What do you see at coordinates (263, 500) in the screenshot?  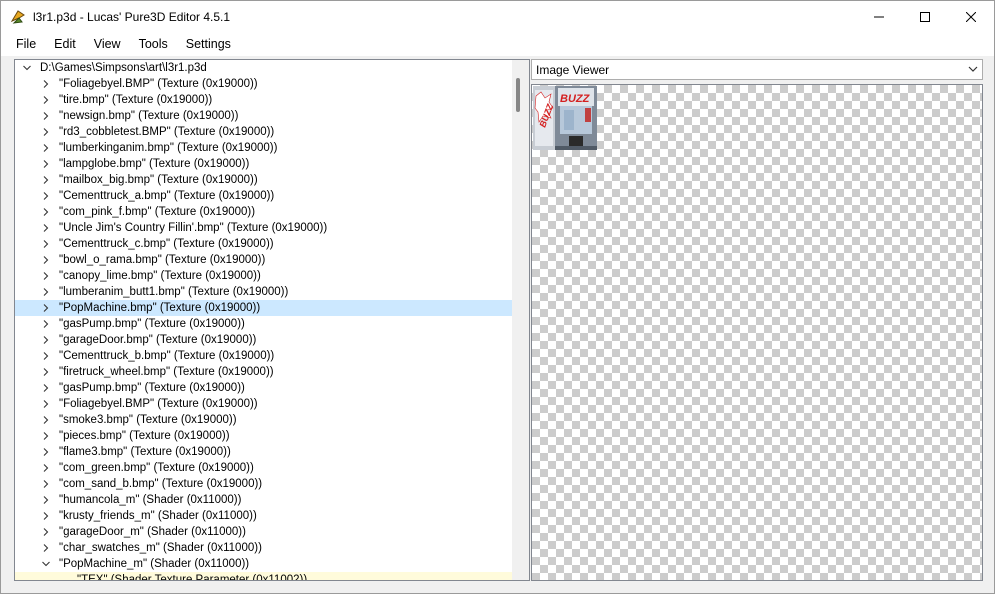 I see `tree-item: "humancola_m" (Shader (0x11000))` at bounding box center [263, 500].